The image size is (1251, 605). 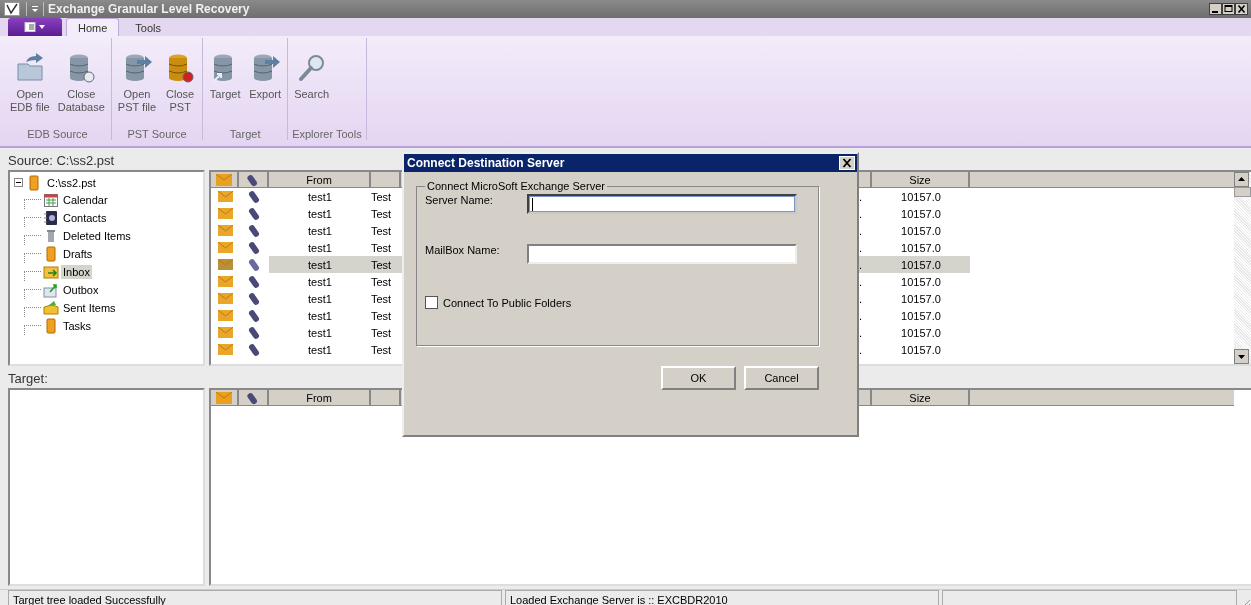 What do you see at coordinates (781, 378) in the screenshot?
I see `dialog-button: Cancel` at bounding box center [781, 378].